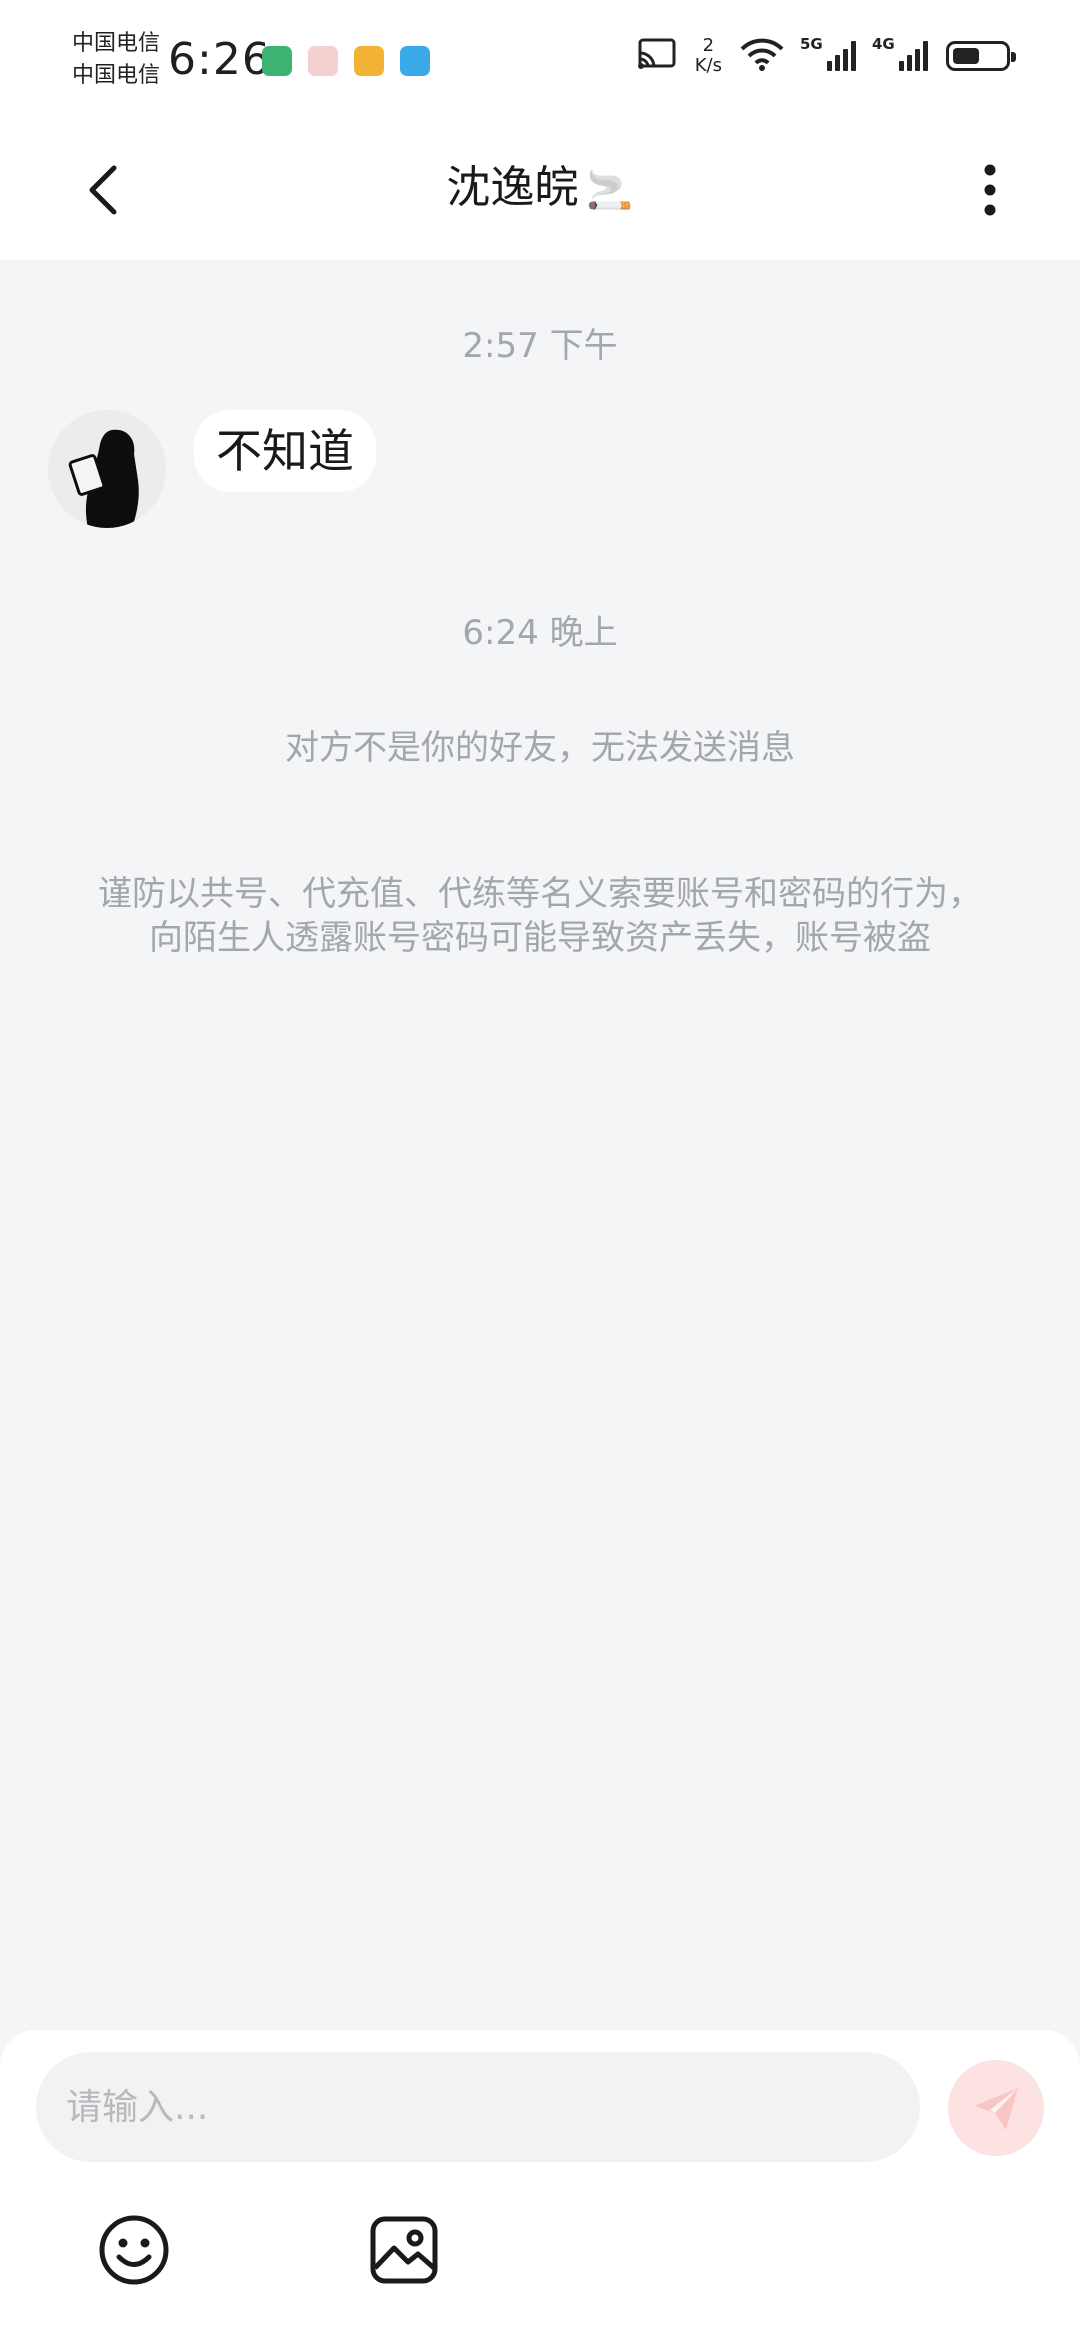 This screenshot has width=1080, height=2340. I want to click on message-input, so click(478, 2107).